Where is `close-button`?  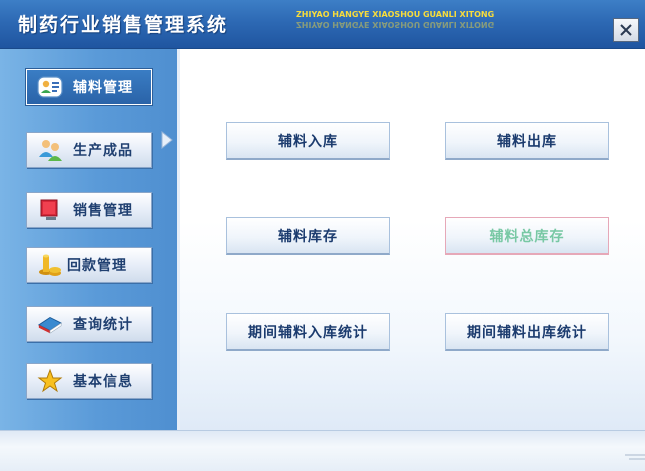 close-button is located at coordinates (626, 30).